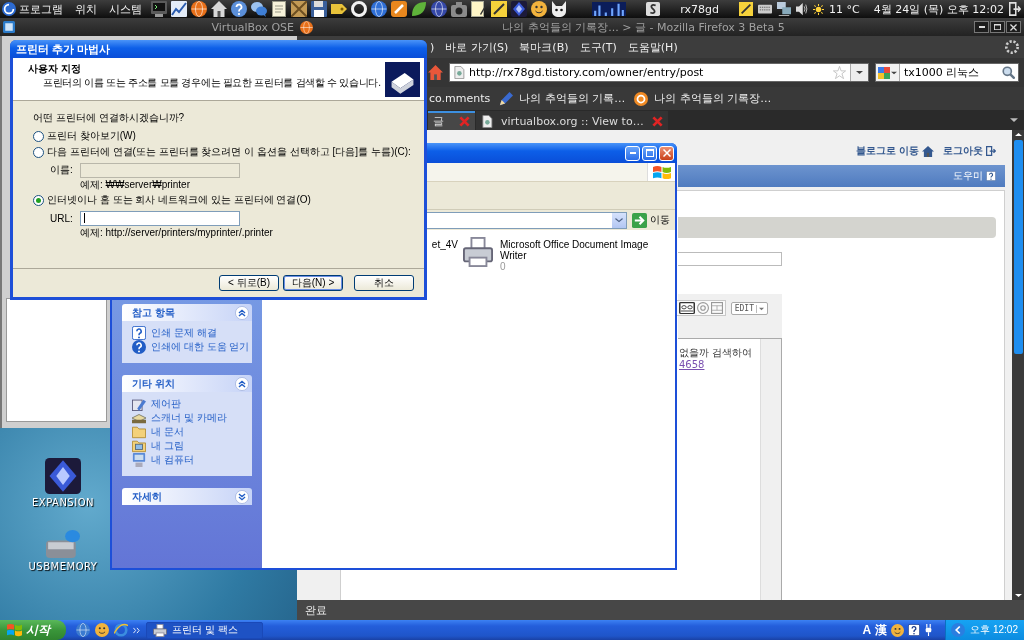 This screenshot has height=640, width=1024. What do you see at coordinates (242, 496) in the screenshot?
I see `chevron-down-icon` at bounding box center [242, 496].